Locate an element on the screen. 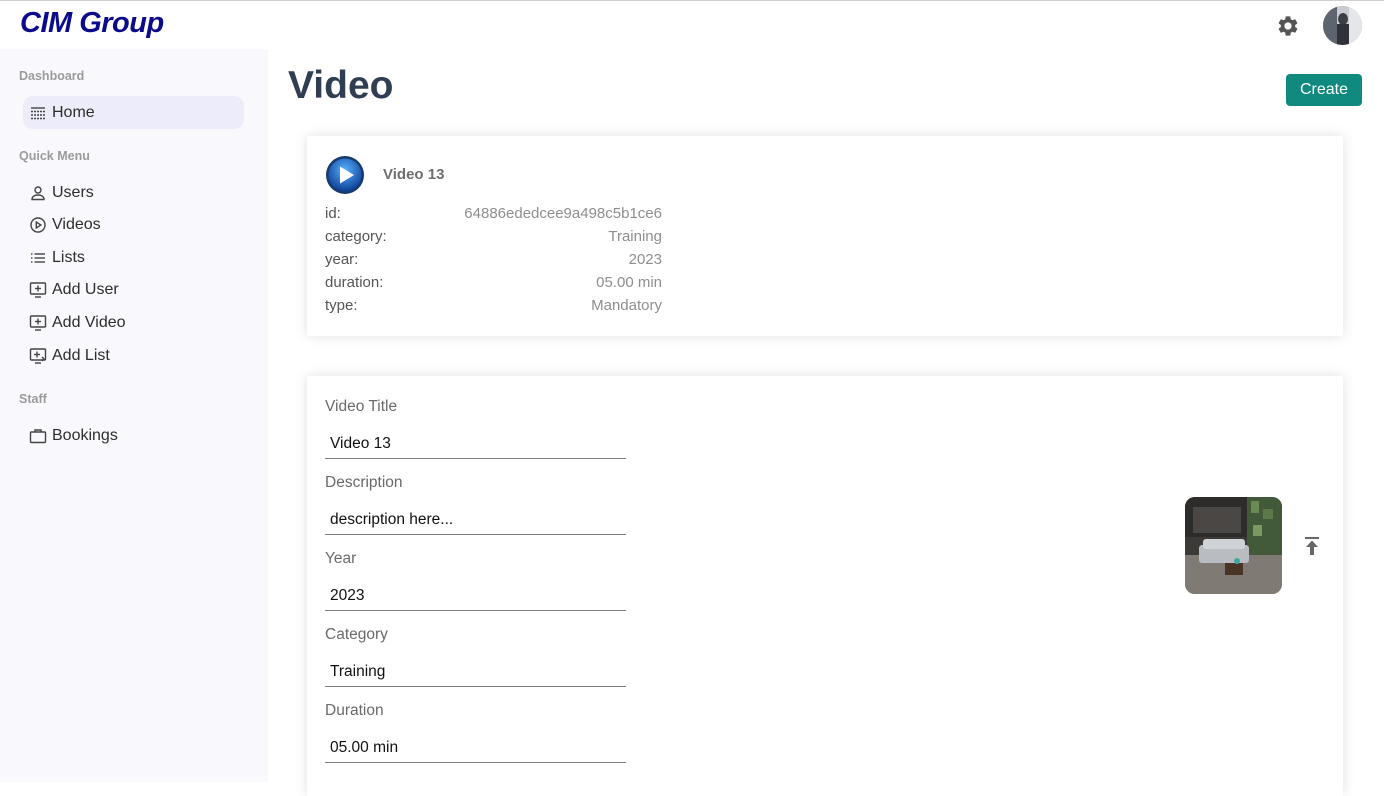 The width and height of the screenshot is (1384, 796). user-avatar is located at coordinates (1342, 25).